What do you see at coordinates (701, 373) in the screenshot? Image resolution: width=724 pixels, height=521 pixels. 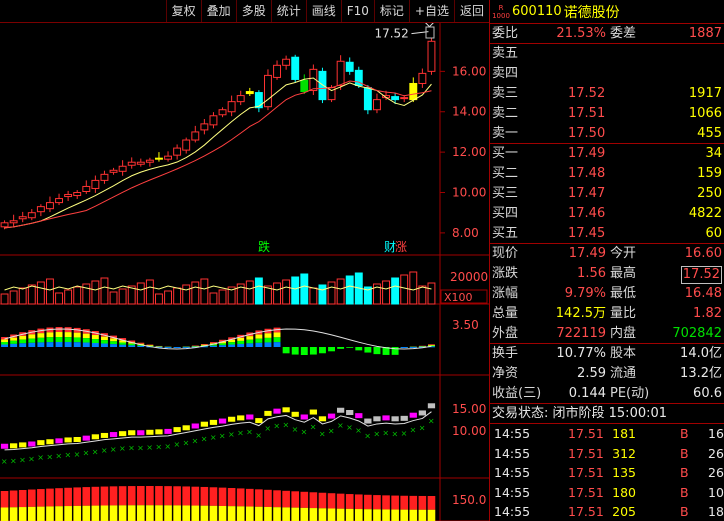 I see `fund-value: 13.2亿` at bounding box center [701, 373].